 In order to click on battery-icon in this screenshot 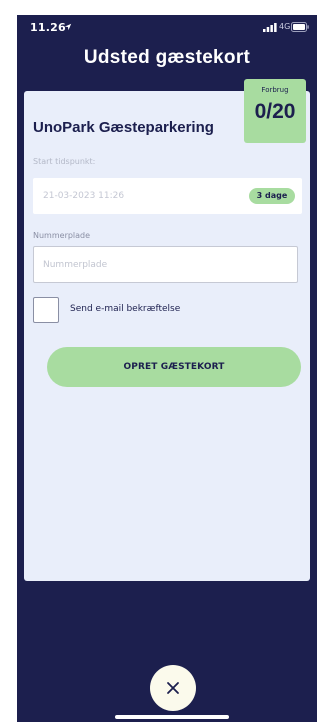, I will do `click(300, 27)`.